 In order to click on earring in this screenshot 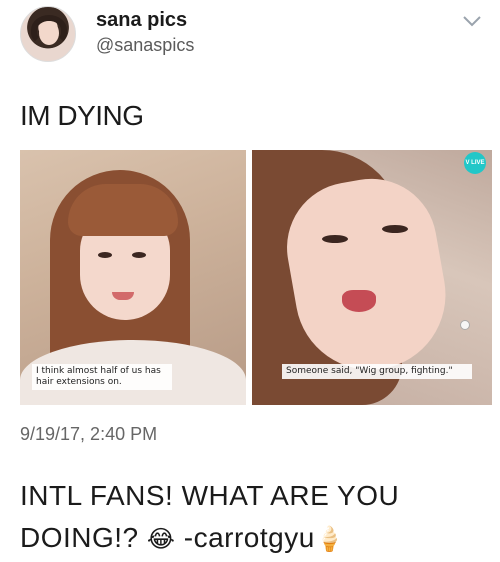, I will do `click(465, 325)`.